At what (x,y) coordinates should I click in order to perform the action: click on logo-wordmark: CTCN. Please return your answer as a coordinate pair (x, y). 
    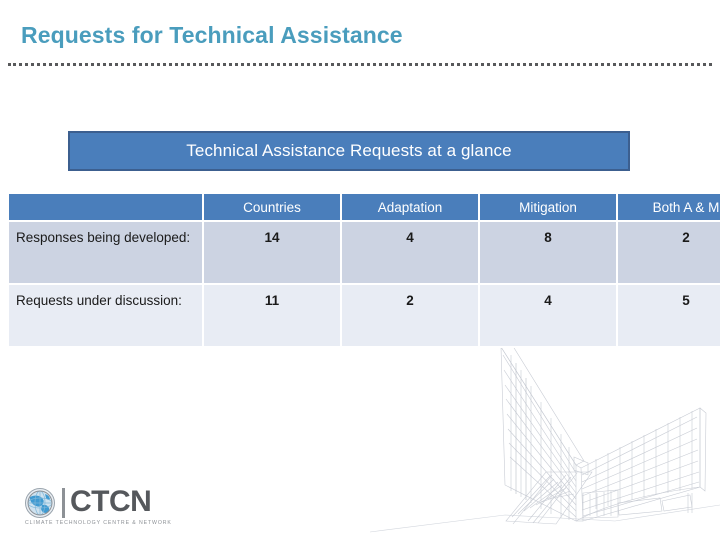
    Looking at the image, I should click on (111, 501).